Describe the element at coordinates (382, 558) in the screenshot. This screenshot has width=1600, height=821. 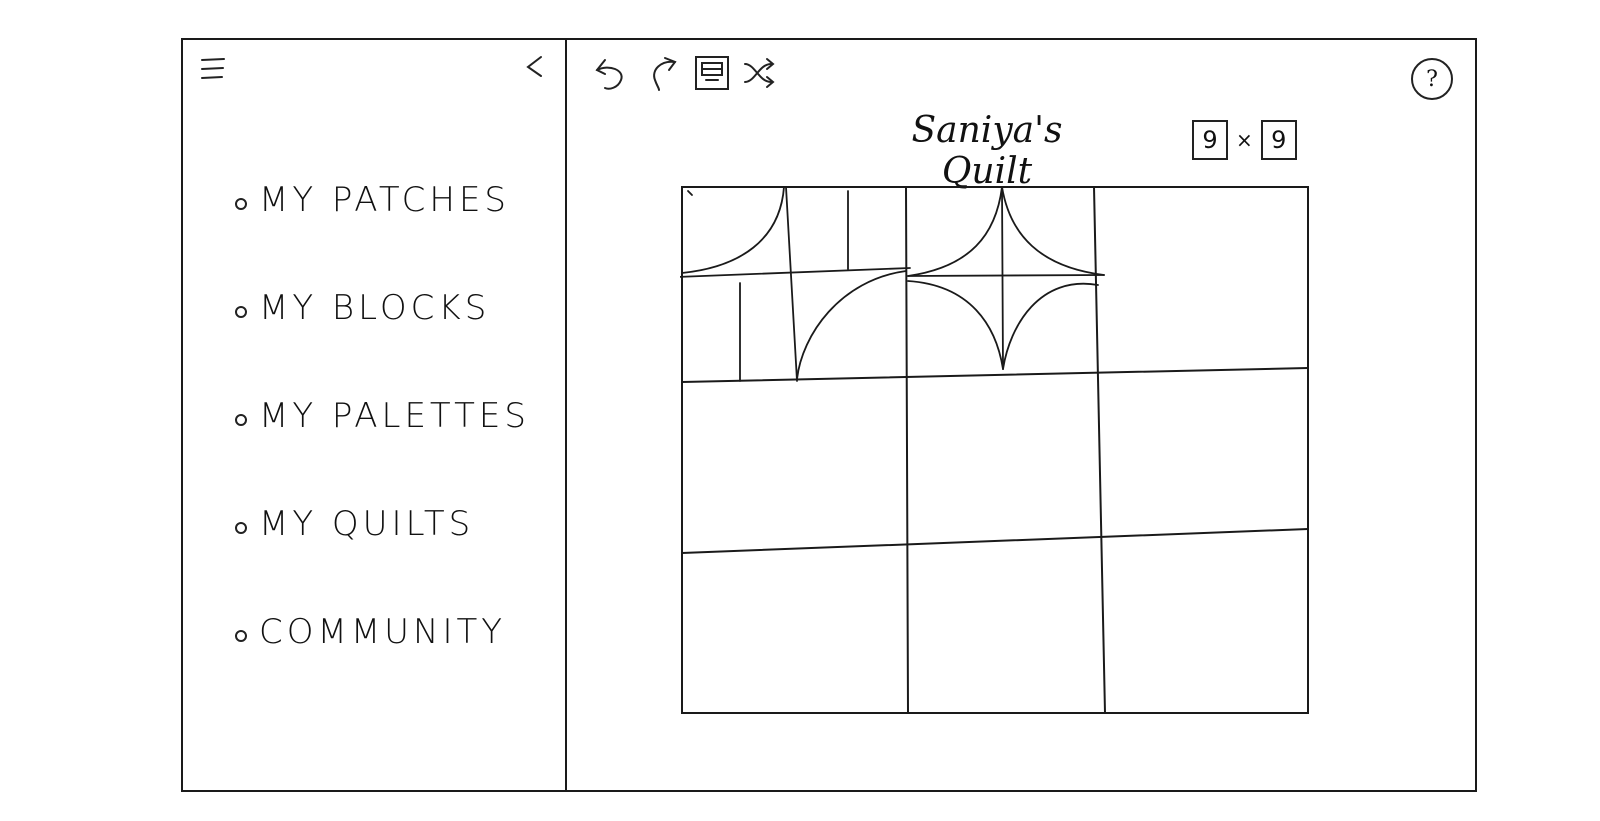
I see `sidebar-item-my-quilts: MY QUILTS` at that location.